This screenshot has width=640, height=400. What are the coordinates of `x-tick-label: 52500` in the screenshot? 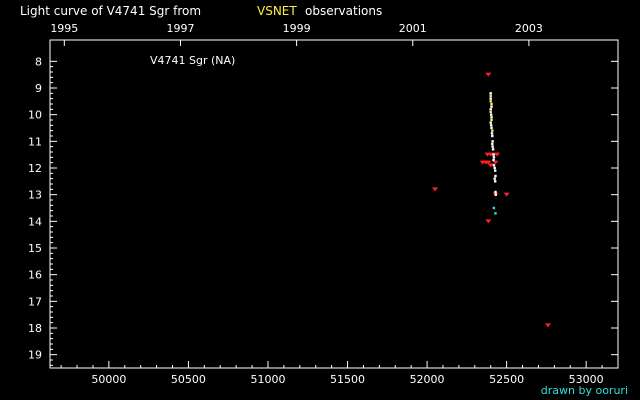 It's located at (506, 379).